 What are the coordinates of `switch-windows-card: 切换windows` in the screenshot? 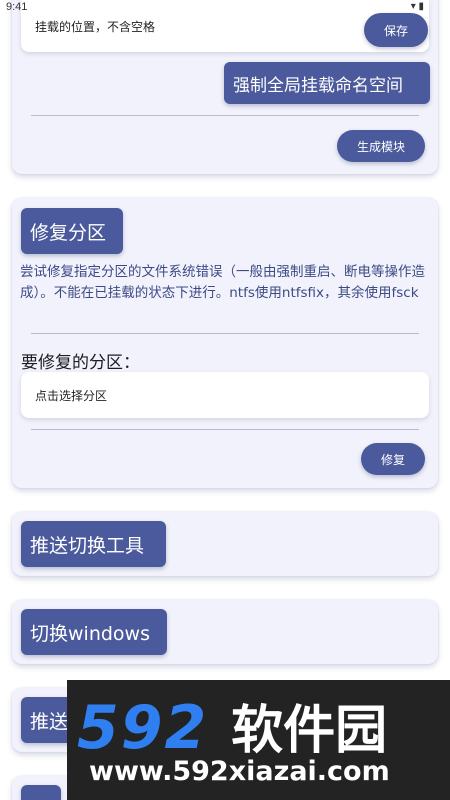 It's located at (225, 632).